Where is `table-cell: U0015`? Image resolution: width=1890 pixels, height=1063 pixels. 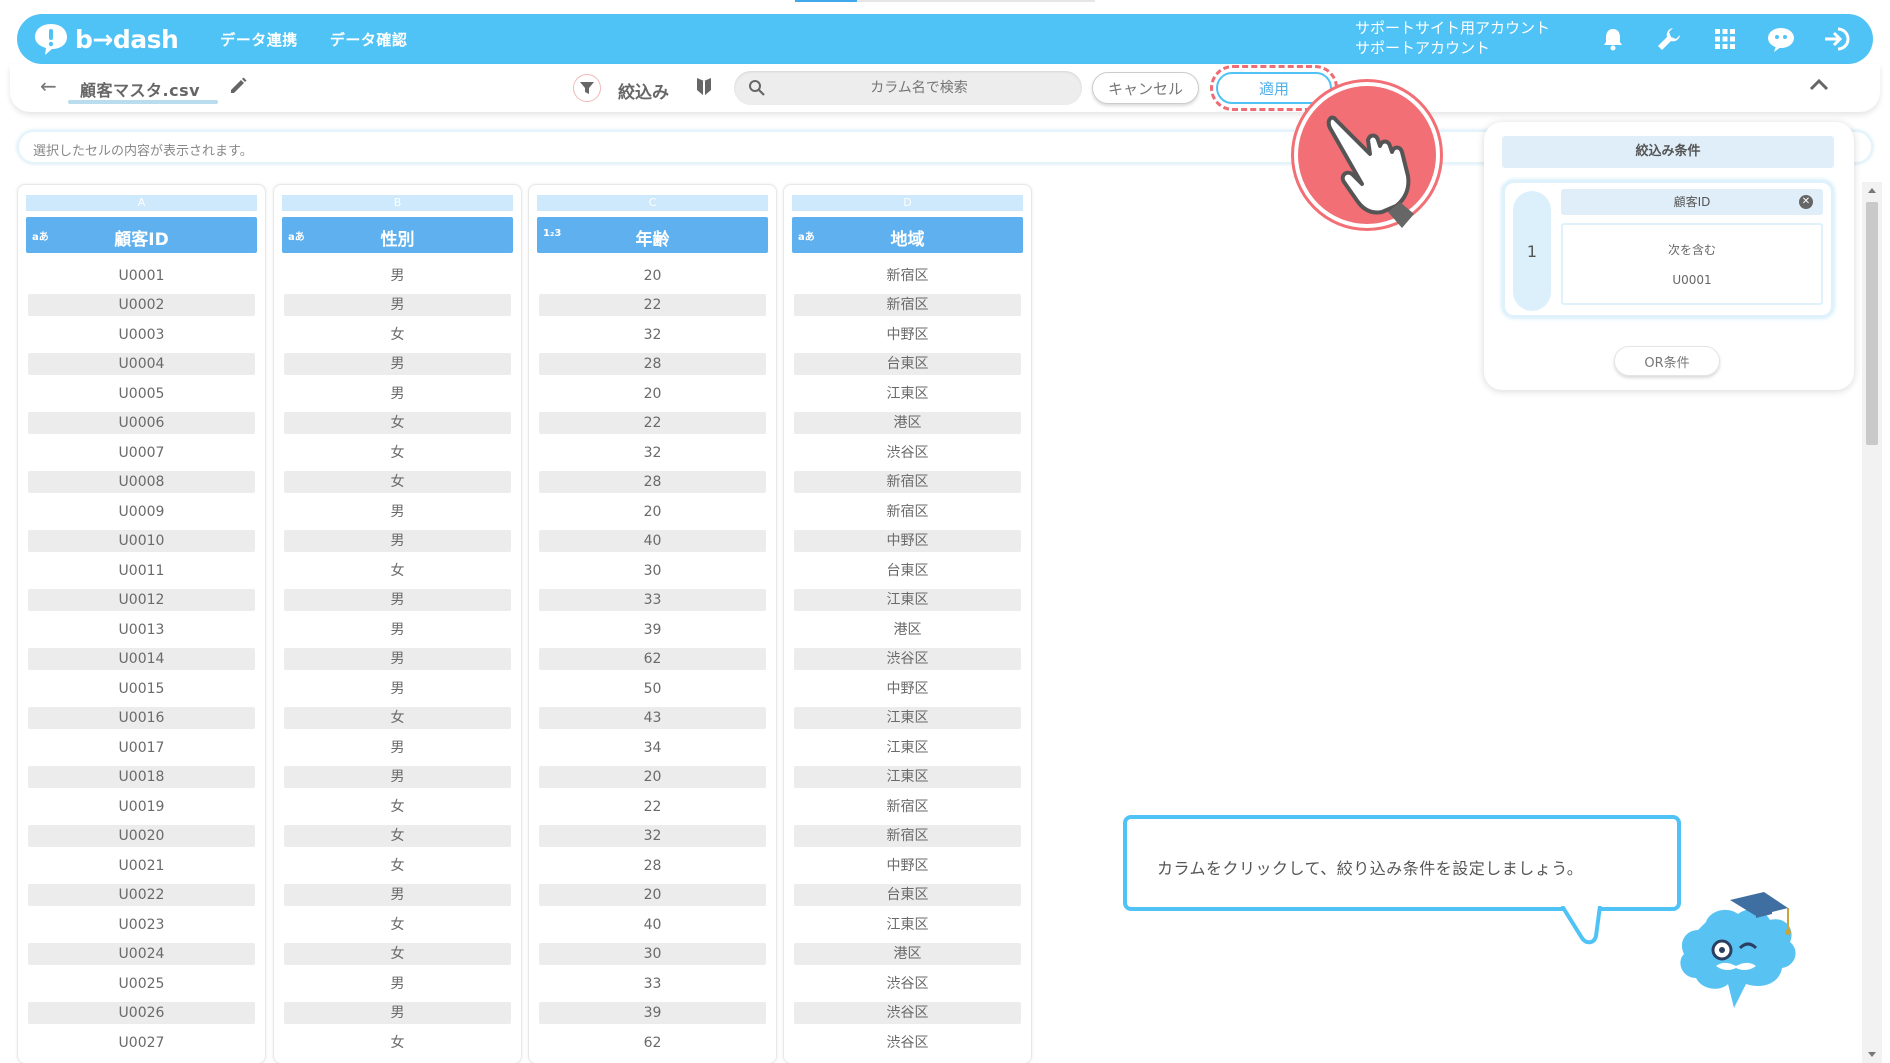 table-cell: U0015 is located at coordinates (141, 689).